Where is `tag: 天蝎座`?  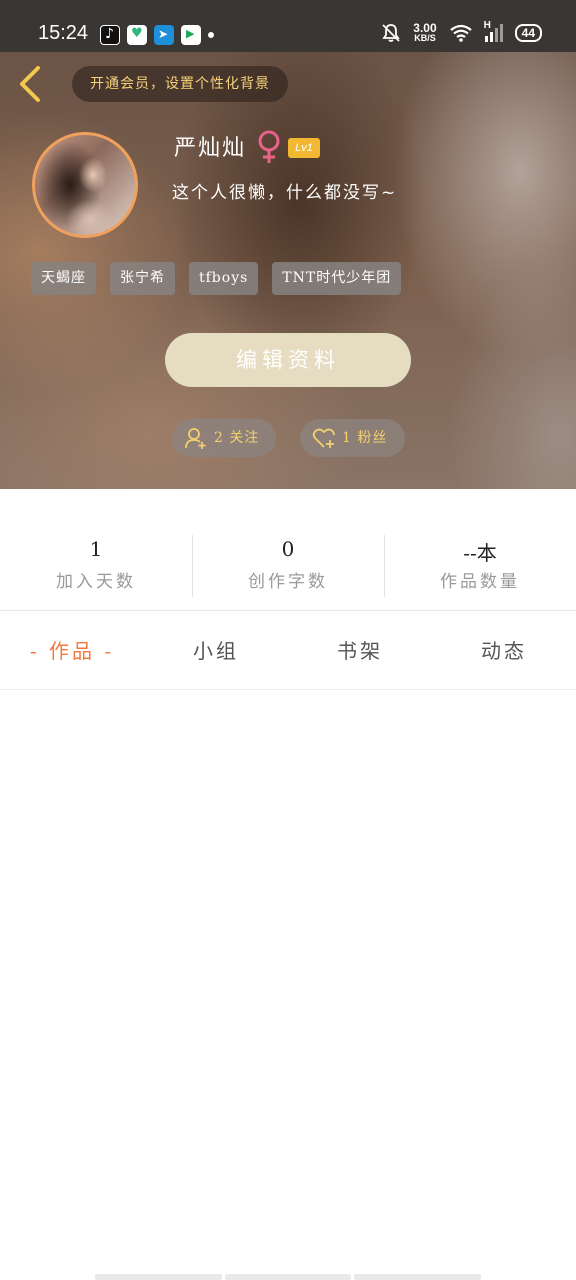 tag: 天蝎座 is located at coordinates (63, 278).